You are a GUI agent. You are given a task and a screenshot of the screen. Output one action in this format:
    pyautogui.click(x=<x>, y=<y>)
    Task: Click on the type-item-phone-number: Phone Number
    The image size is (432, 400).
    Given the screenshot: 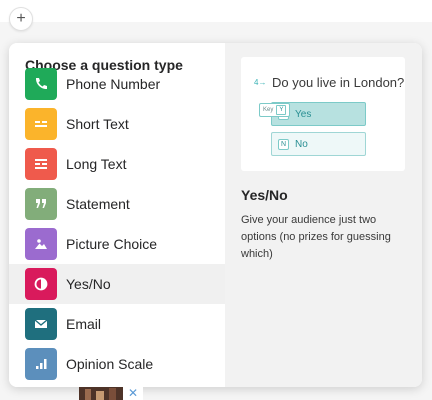 What is the action you would take?
    pyautogui.click(x=117, y=84)
    